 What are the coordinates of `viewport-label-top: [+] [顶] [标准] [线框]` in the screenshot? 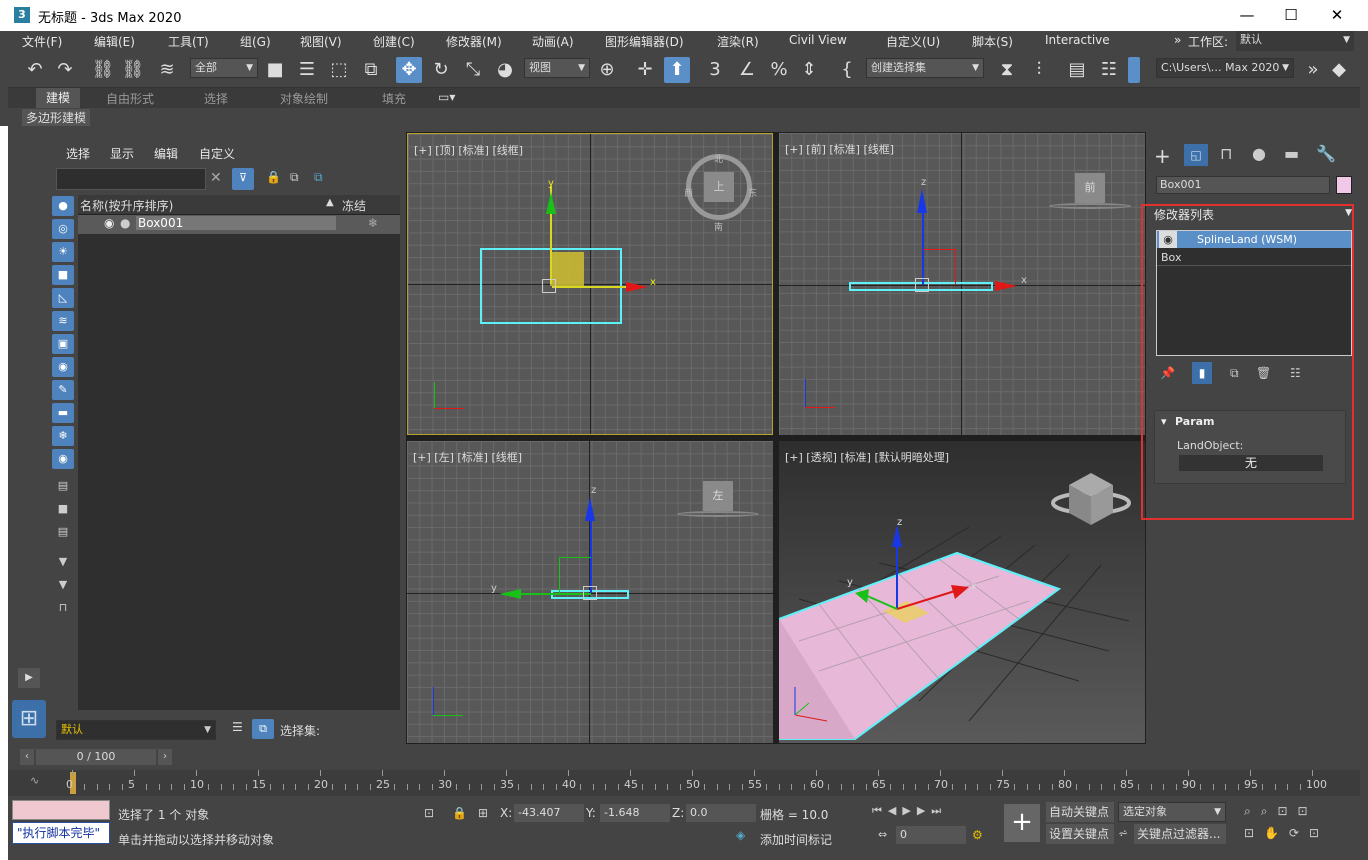 It's located at (468, 150).